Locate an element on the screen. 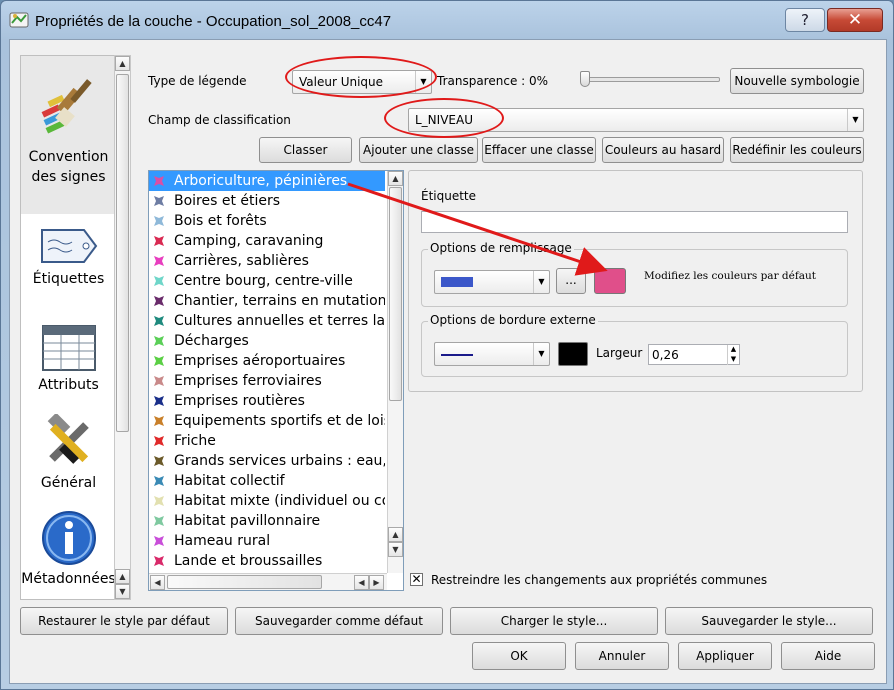 The width and height of the screenshot is (894, 690). add-class-button: Ajouter une classe is located at coordinates (418, 150).